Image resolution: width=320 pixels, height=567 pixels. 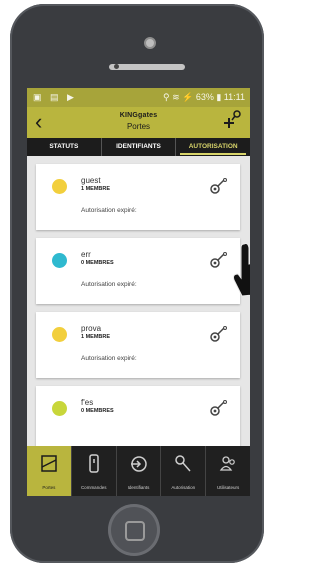 I want to click on list-item: err 0 MEMBRES Autorisation expiré:, so click(x=138, y=271).